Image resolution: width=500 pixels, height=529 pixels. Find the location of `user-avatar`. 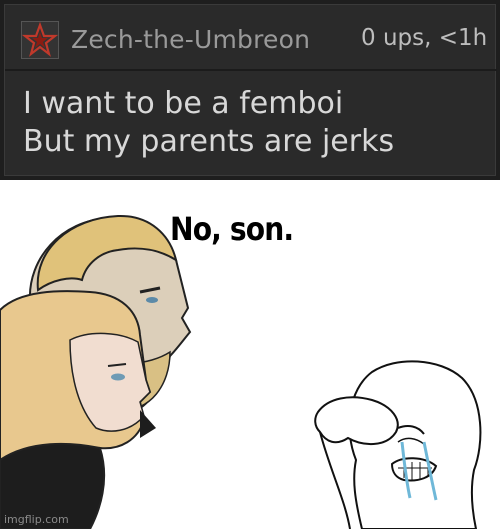

user-avatar is located at coordinates (40, 40).